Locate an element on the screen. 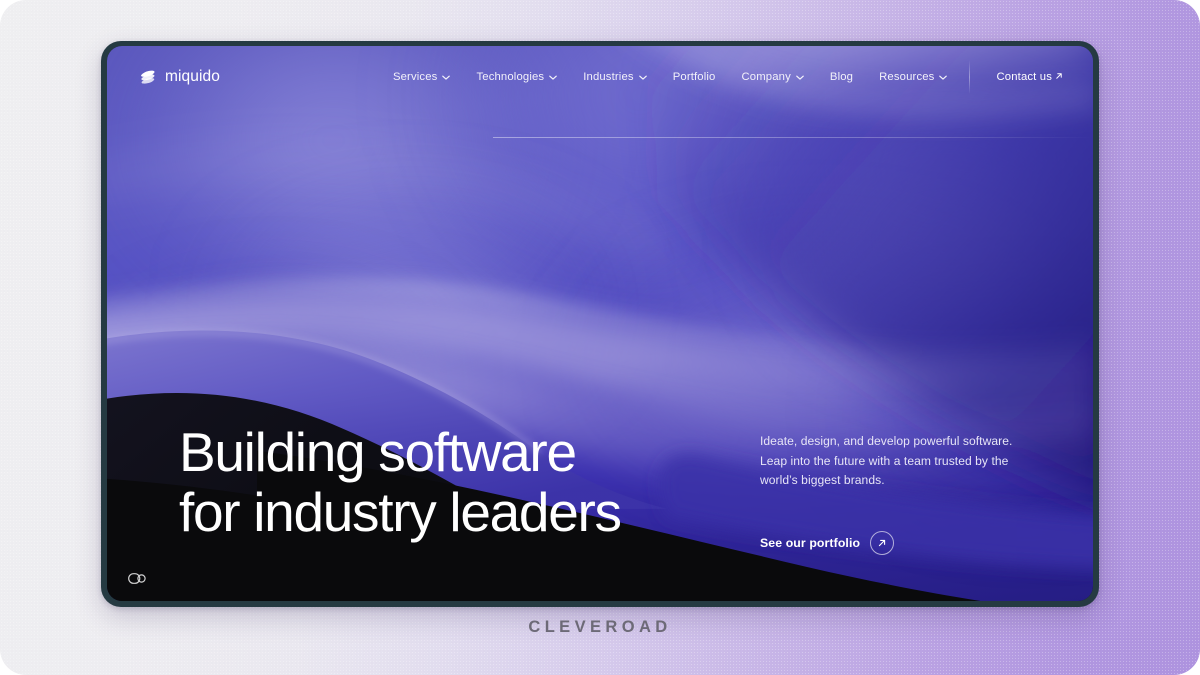 The width and height of the screenshot is (1200, 675). nav-item-label: Blog is located at coordinates (841, 77).